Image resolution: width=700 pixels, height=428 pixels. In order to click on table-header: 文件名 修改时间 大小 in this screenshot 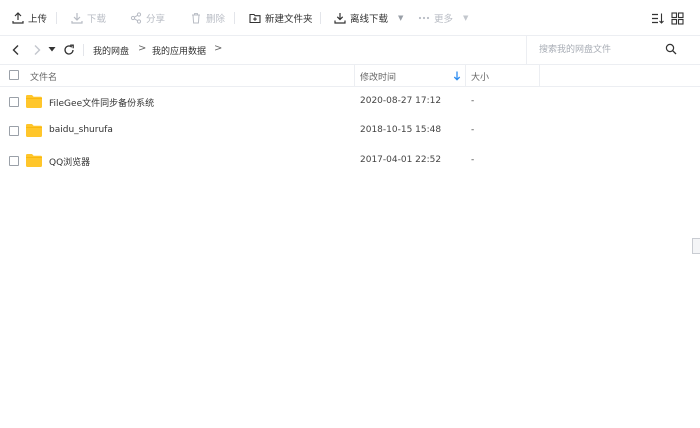, I will do `click(350, 75)`.